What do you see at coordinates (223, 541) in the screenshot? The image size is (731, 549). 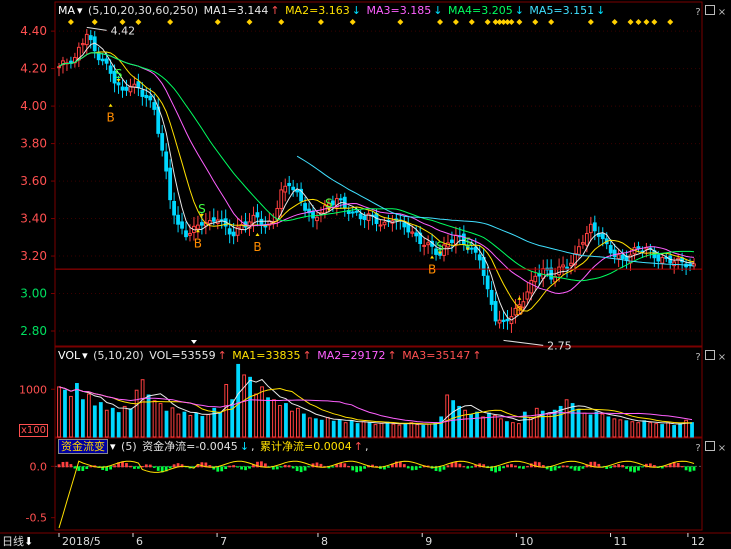 I see `x-tick-label: 7` at bounding box center [223, 541].